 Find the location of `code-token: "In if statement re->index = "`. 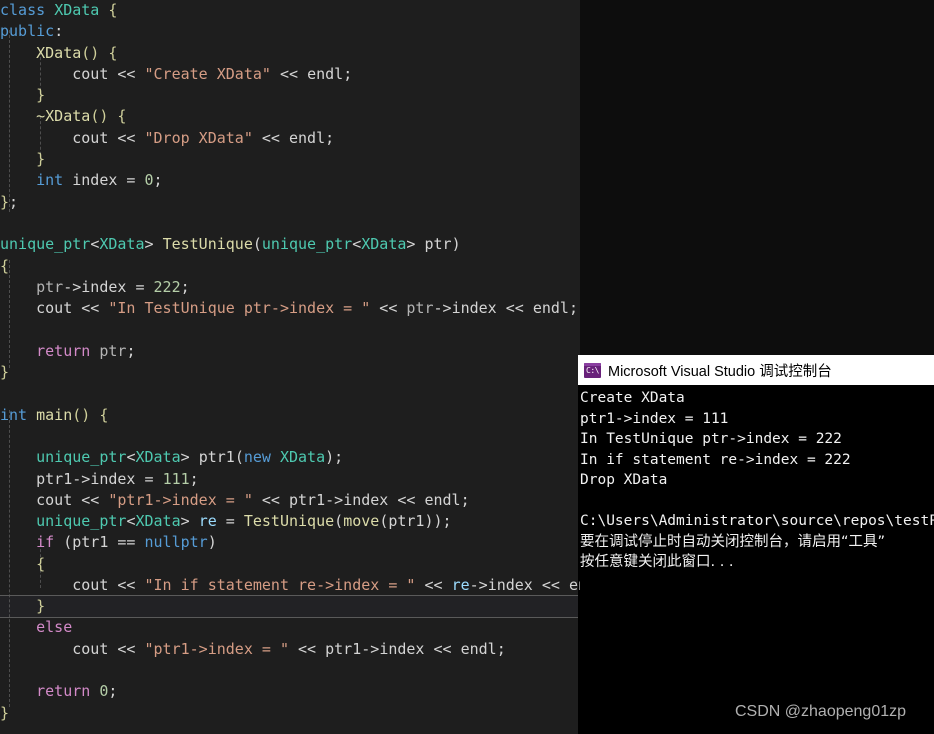

code-token: "In if statement re->index = " is located at coordinates (280, 585).